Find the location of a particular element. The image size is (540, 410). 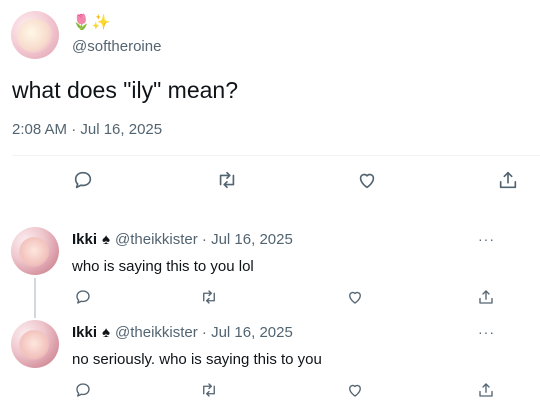

reply-text: who is saying this to you lol is located at coordinates (163, 266).